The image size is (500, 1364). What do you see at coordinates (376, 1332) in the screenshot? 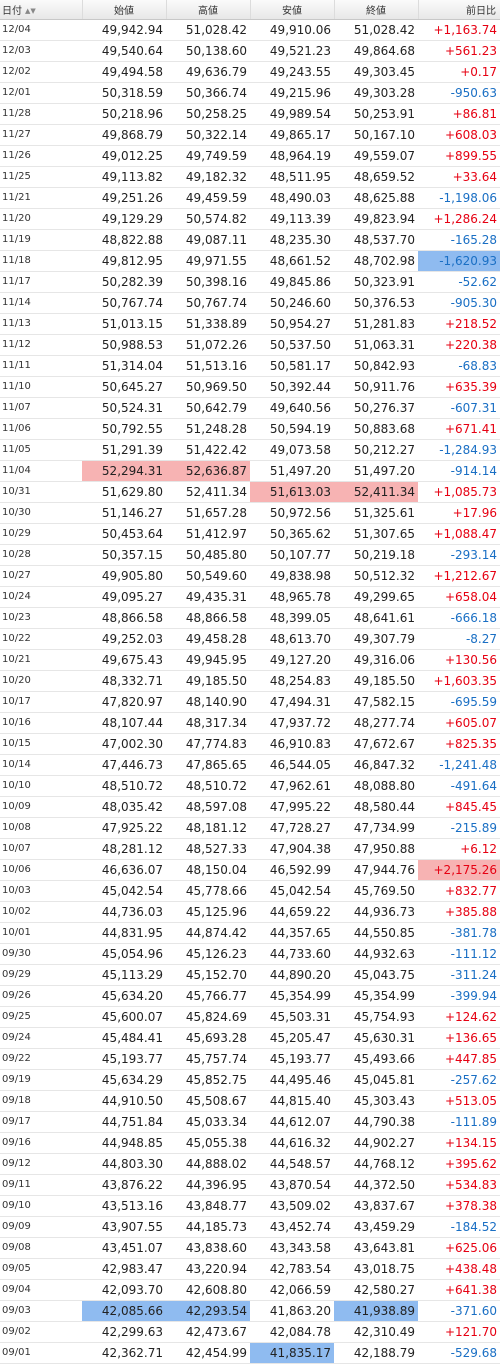
I see `close-cell: 42,310.49` at bounding box center [376, 1332].